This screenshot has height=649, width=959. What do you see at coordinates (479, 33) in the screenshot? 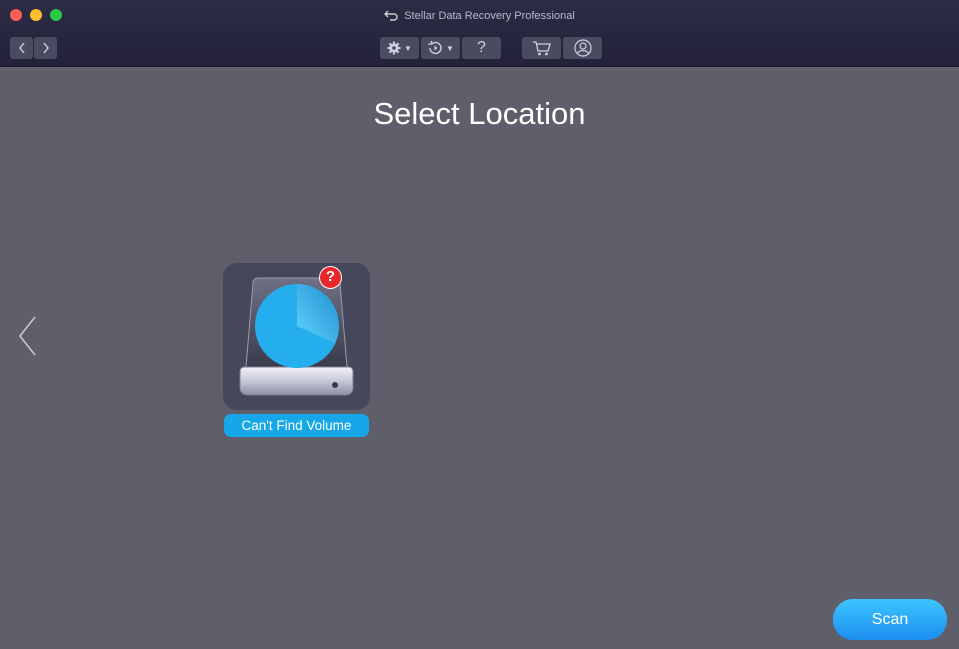
I see `title-bar: Stellar Data Recovery Professional ▼ ▼ ?` at bounding box center [479, 33].